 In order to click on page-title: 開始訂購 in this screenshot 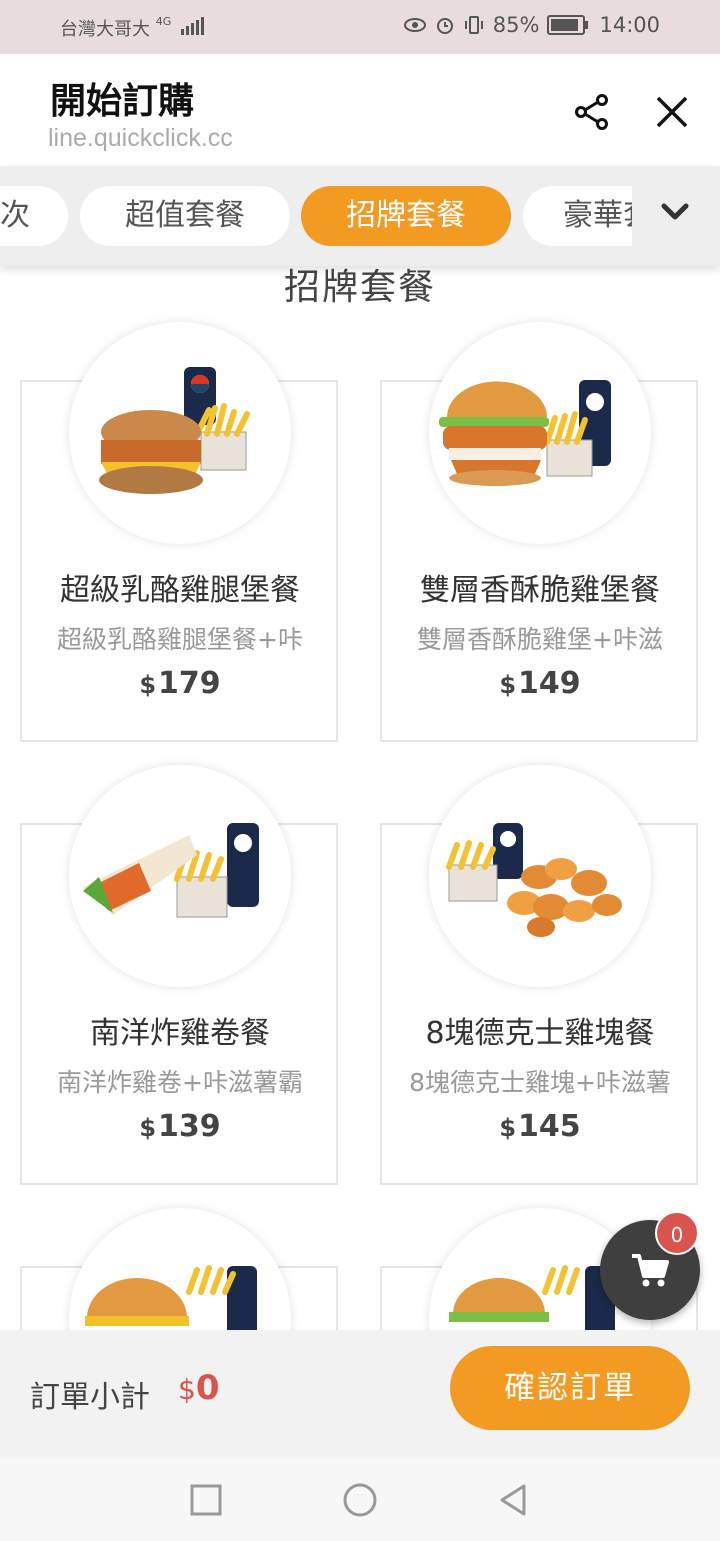, I will do `click(122, 101)`.